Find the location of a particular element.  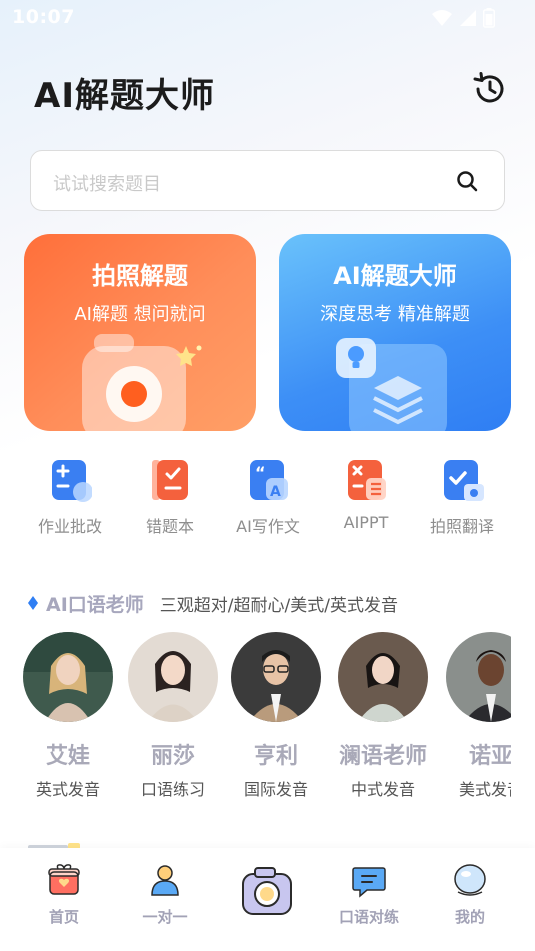

section-title: AI口语老师 is located at coordinates (95, 604).